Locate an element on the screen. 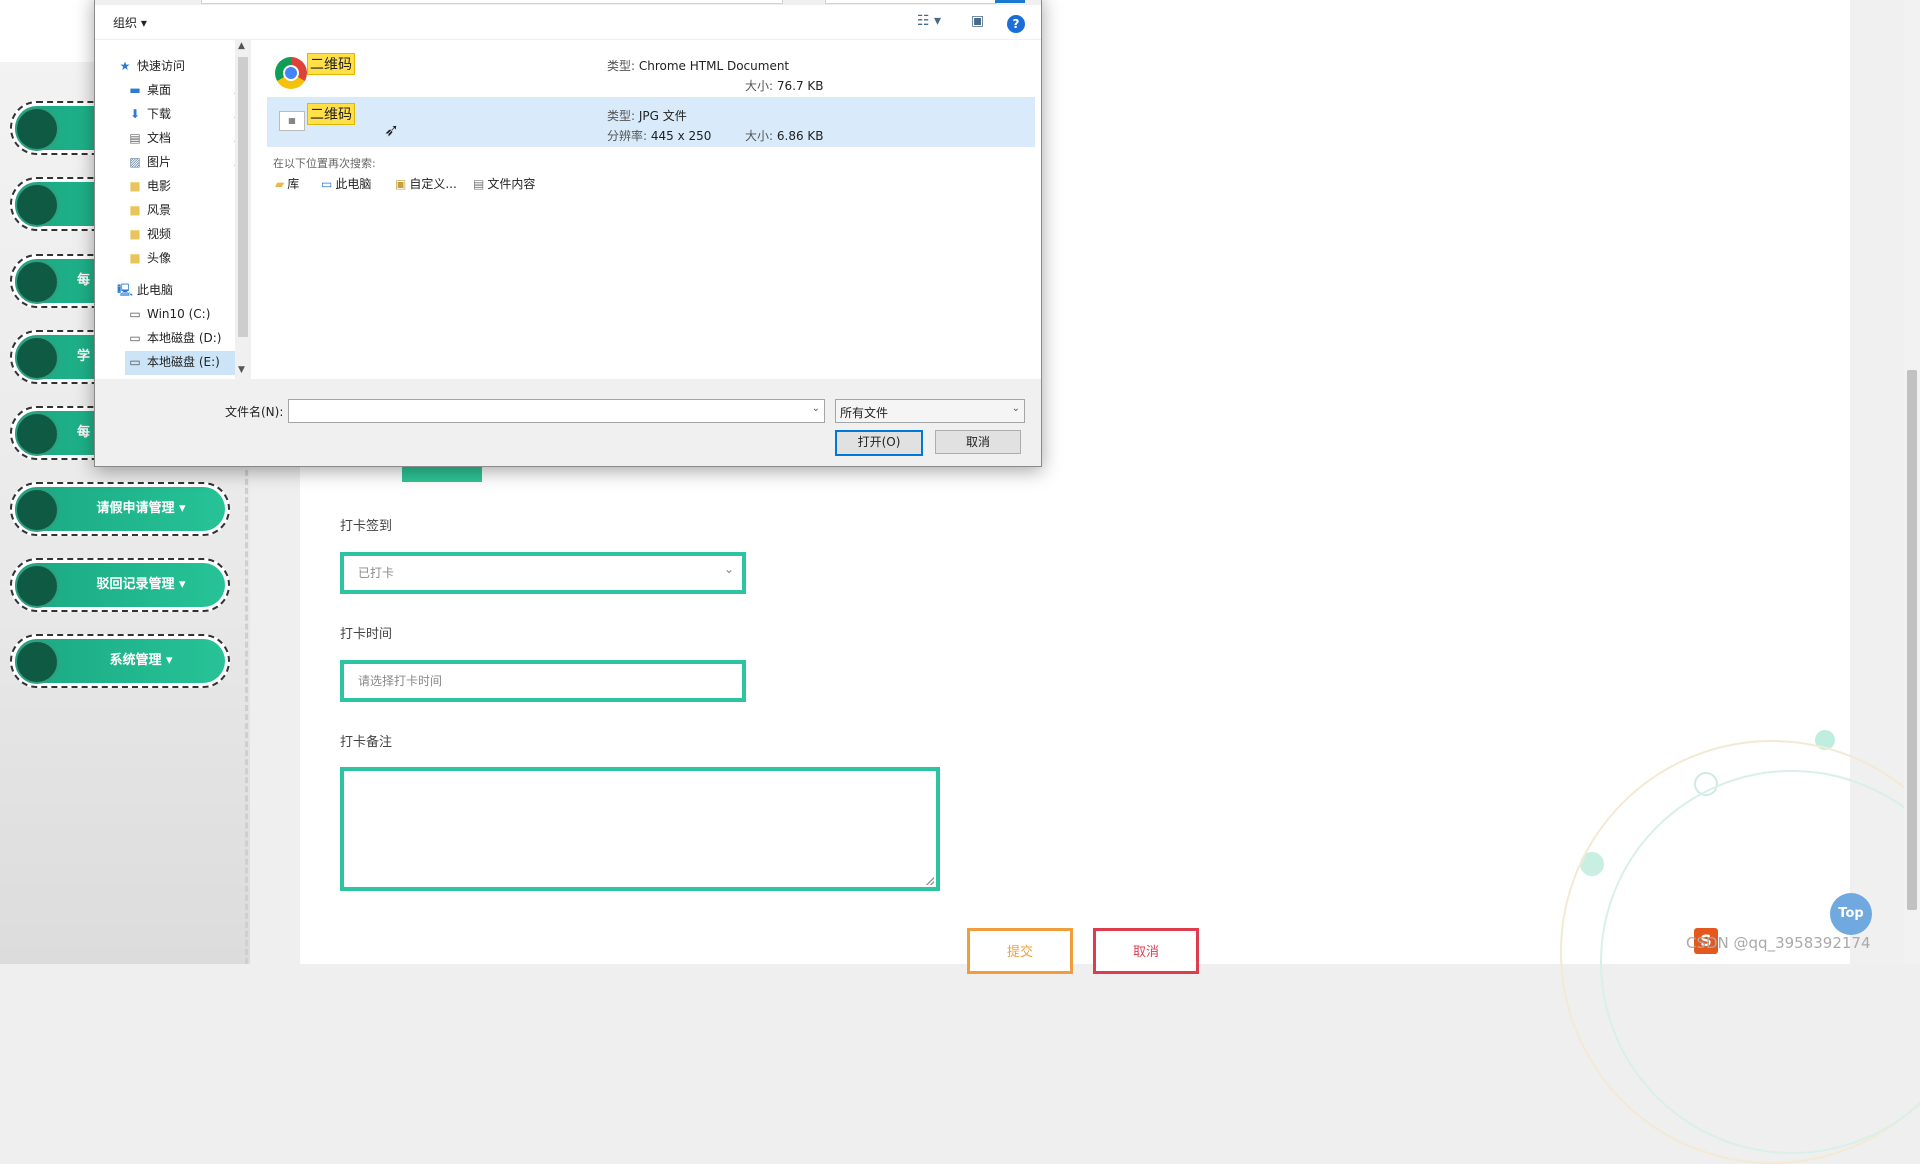 This screenshot has width=1920, height=1164. address-field is located at coordinates (492, 2).